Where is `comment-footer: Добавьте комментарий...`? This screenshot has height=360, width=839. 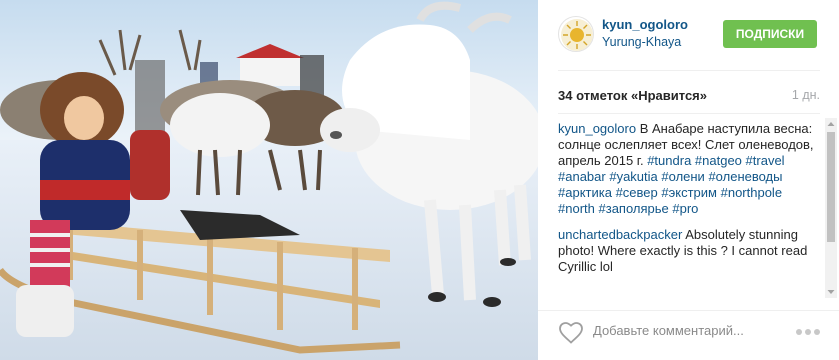 comment-footer: Добавьте комментарий... is located at coordinates (688, 335).